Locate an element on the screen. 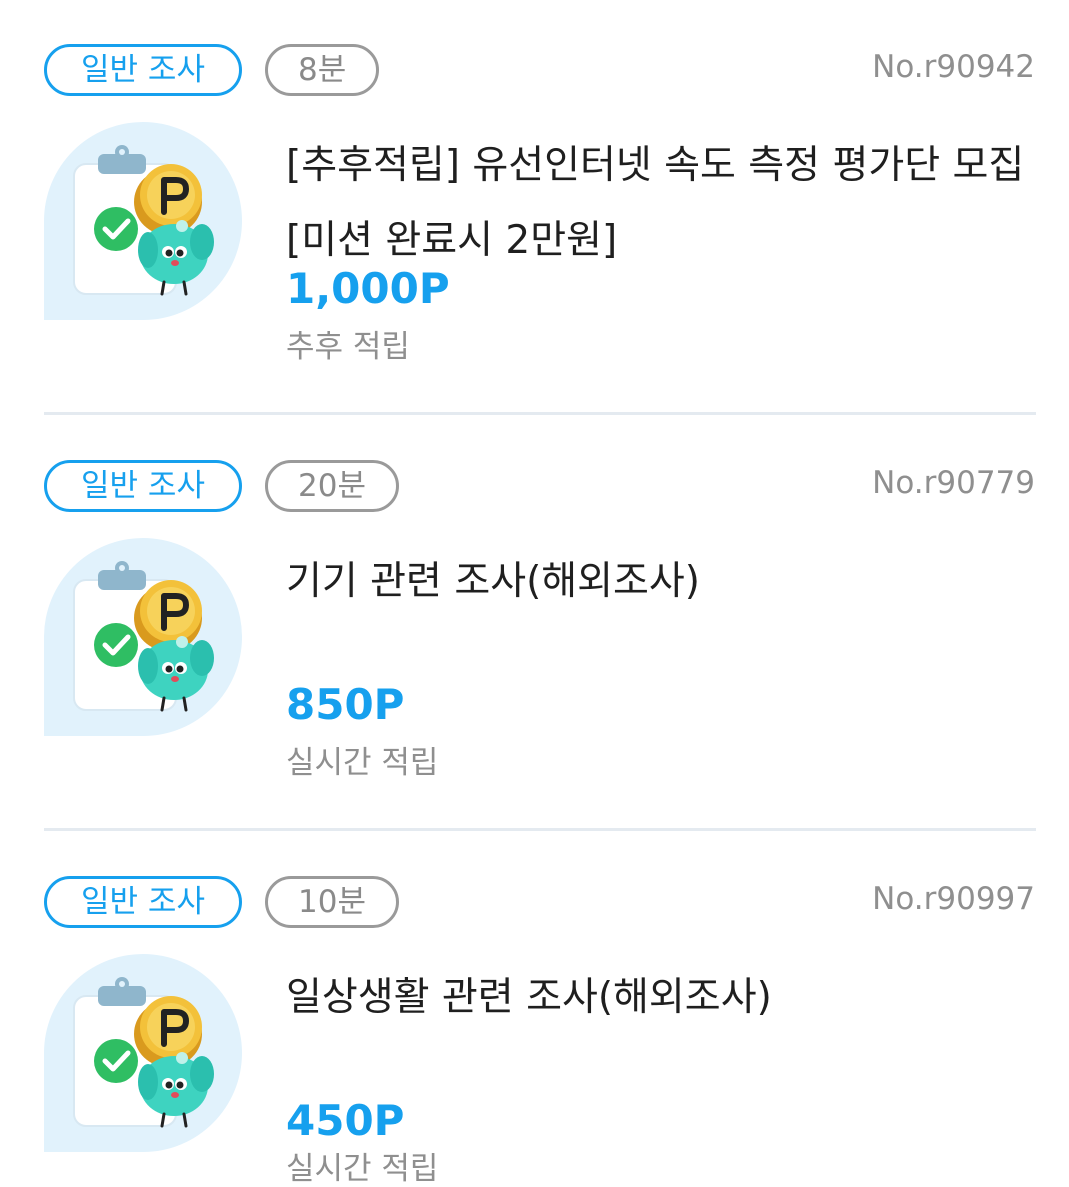 The image size is (1069, 1187). duration-badge: 10분 is located at coordinates (332, 902).